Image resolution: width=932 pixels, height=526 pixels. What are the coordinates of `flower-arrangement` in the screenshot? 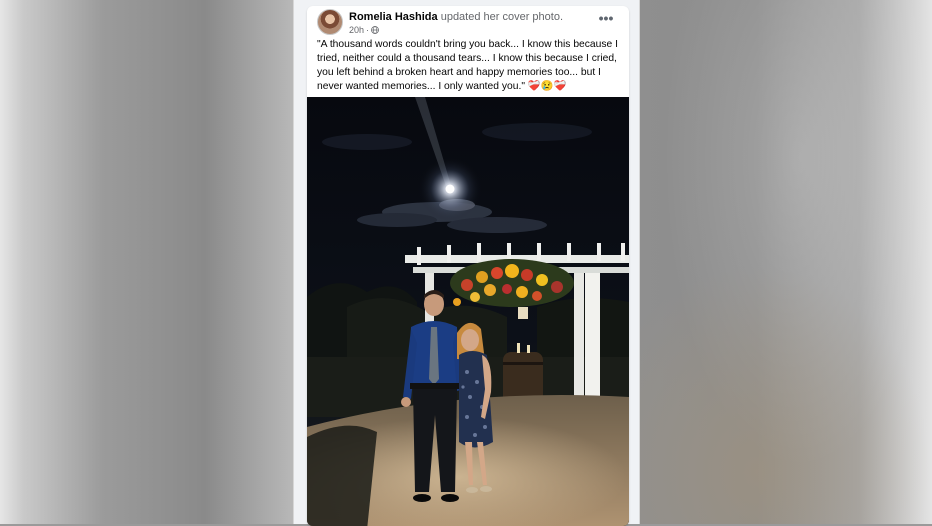 It's located at (512, 283).